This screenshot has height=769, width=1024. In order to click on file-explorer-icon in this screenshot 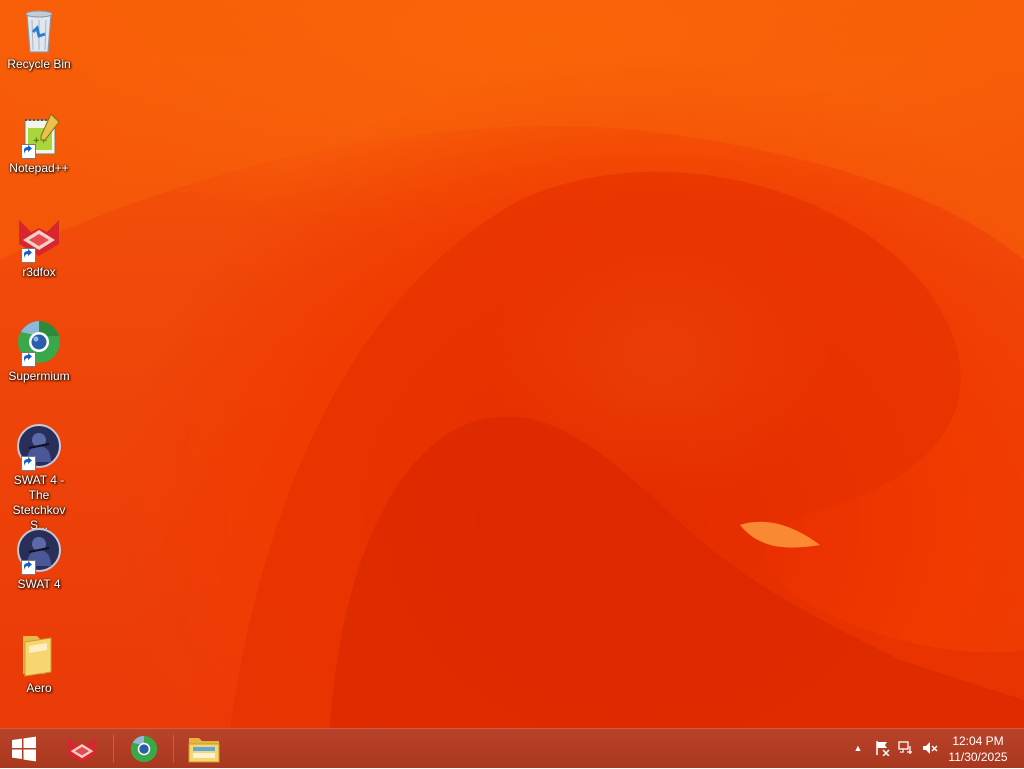, I will do `click(204, 750)`.